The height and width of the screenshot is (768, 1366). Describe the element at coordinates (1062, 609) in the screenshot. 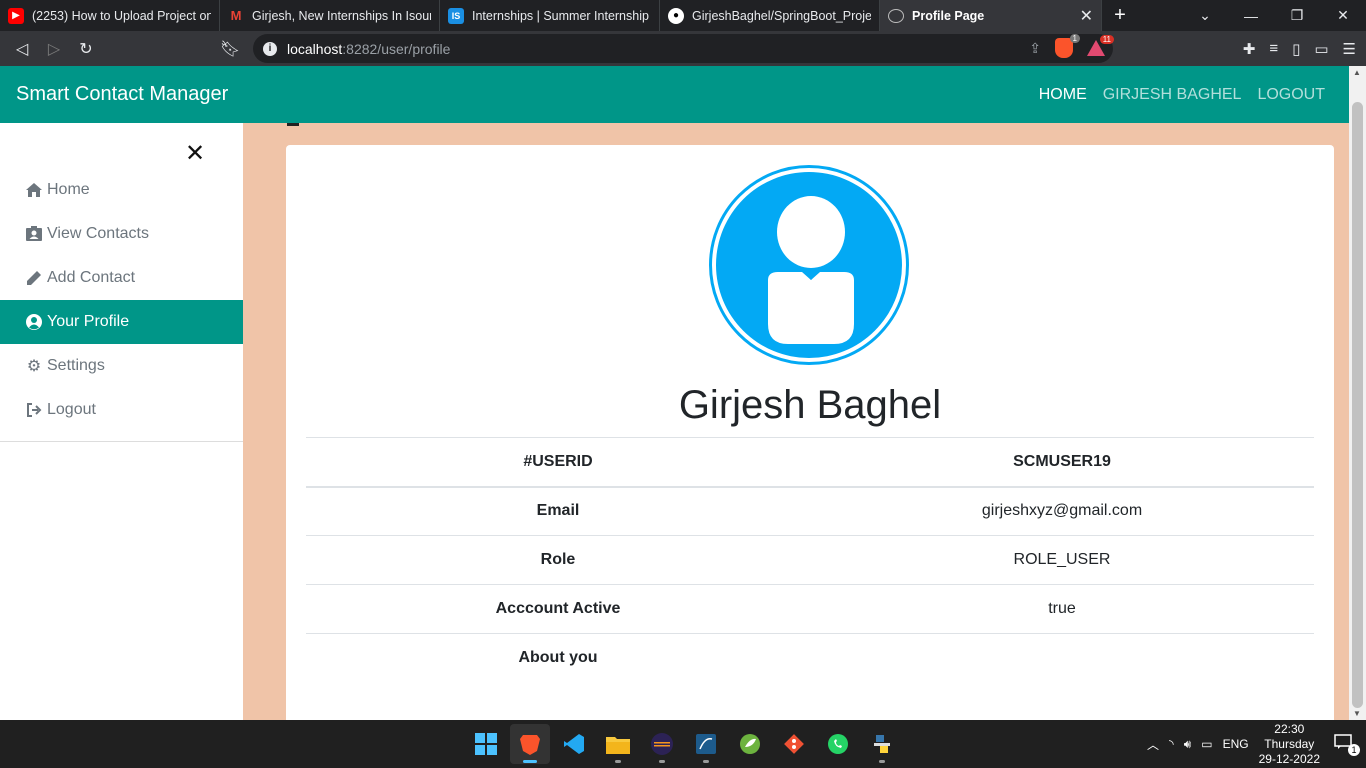

I see `account-active-value: true` at that location.